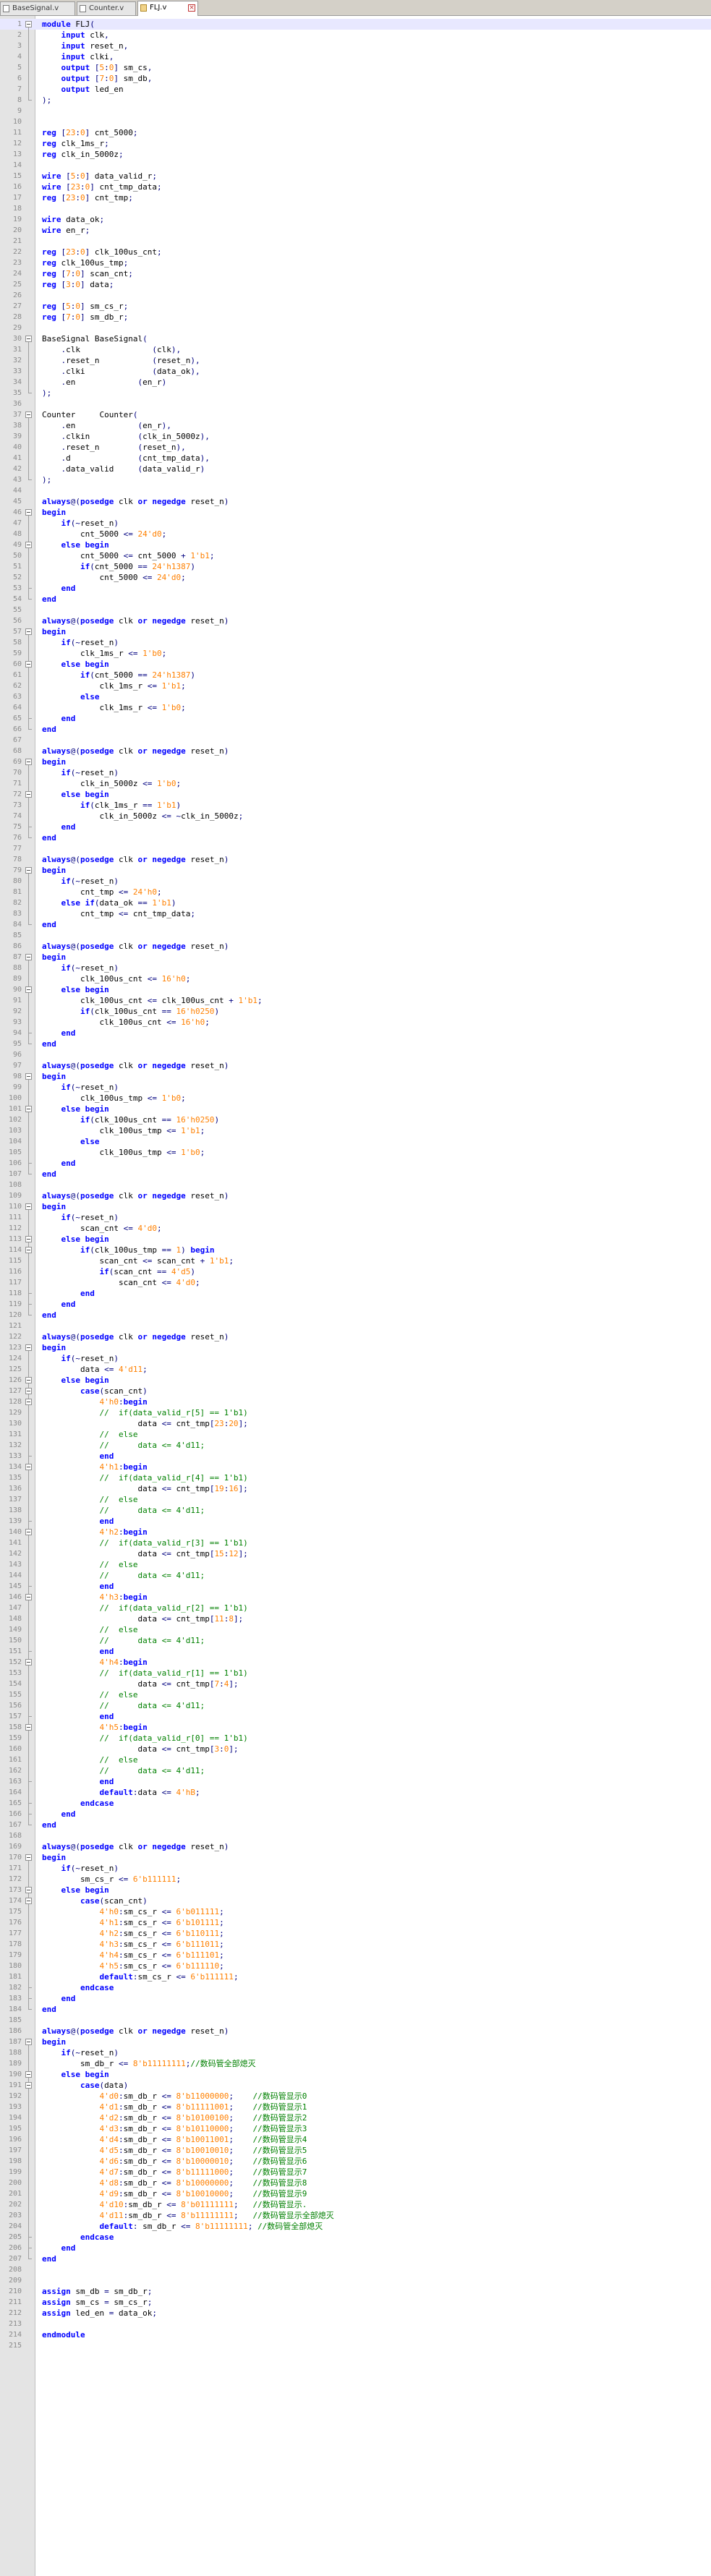  Describe the element at coordinates (355, 892) in the screenshot. I see `code-line: 81 cnt_tmp <= 24'h0;` at that location.